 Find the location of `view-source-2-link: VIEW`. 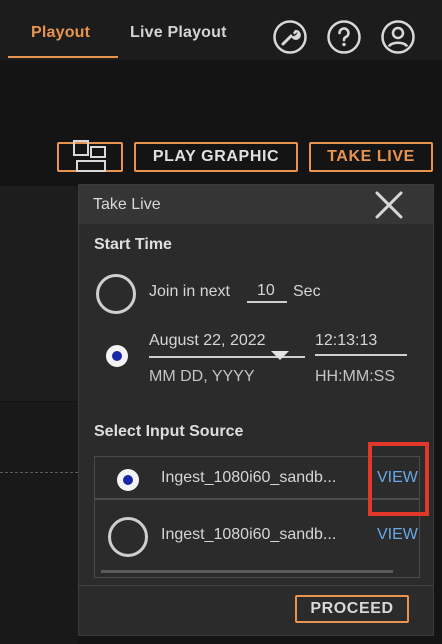

view-source-2-link: VIEW is located at coordinates (397, 535).